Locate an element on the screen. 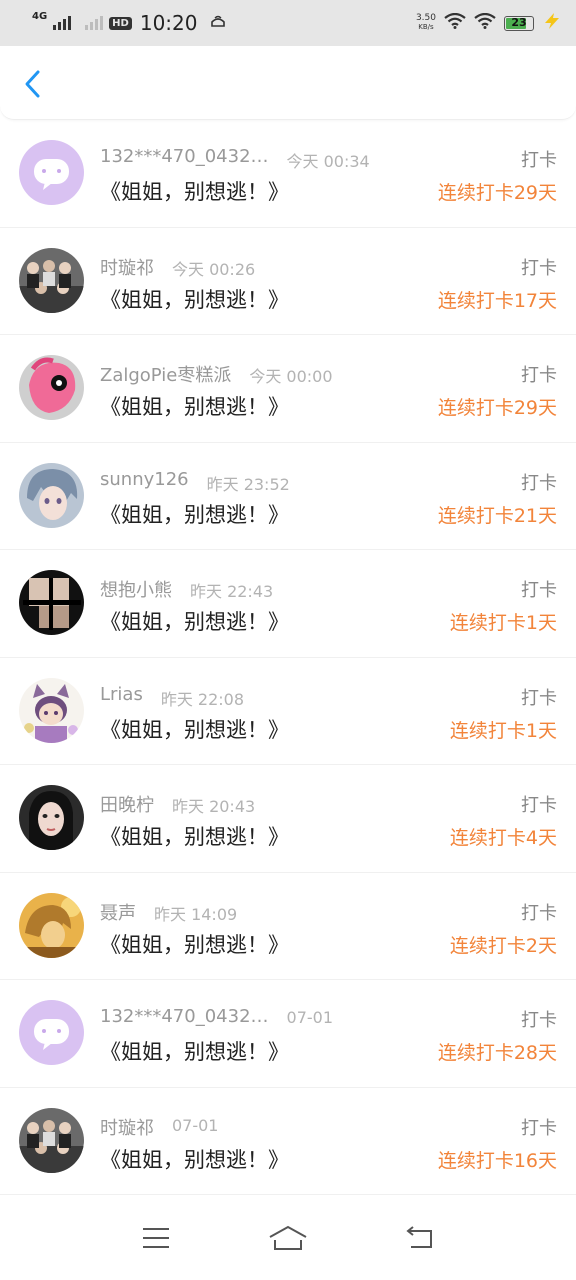  nfc-icon is located at coordinates (218, 23).